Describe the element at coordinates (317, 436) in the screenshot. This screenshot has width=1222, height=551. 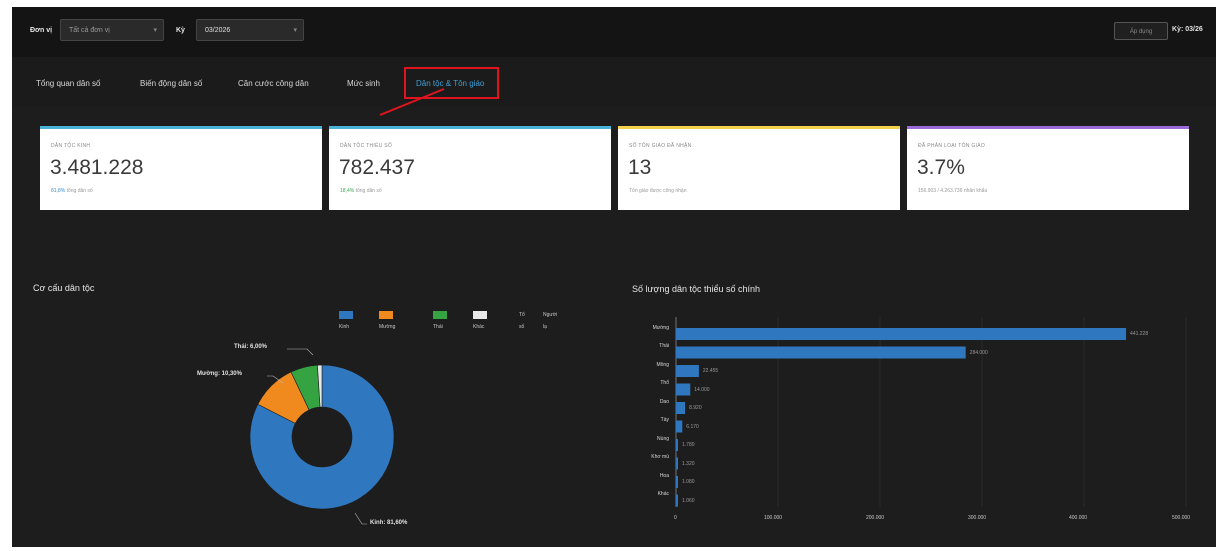
I see `pie-leader-lines` at that location.